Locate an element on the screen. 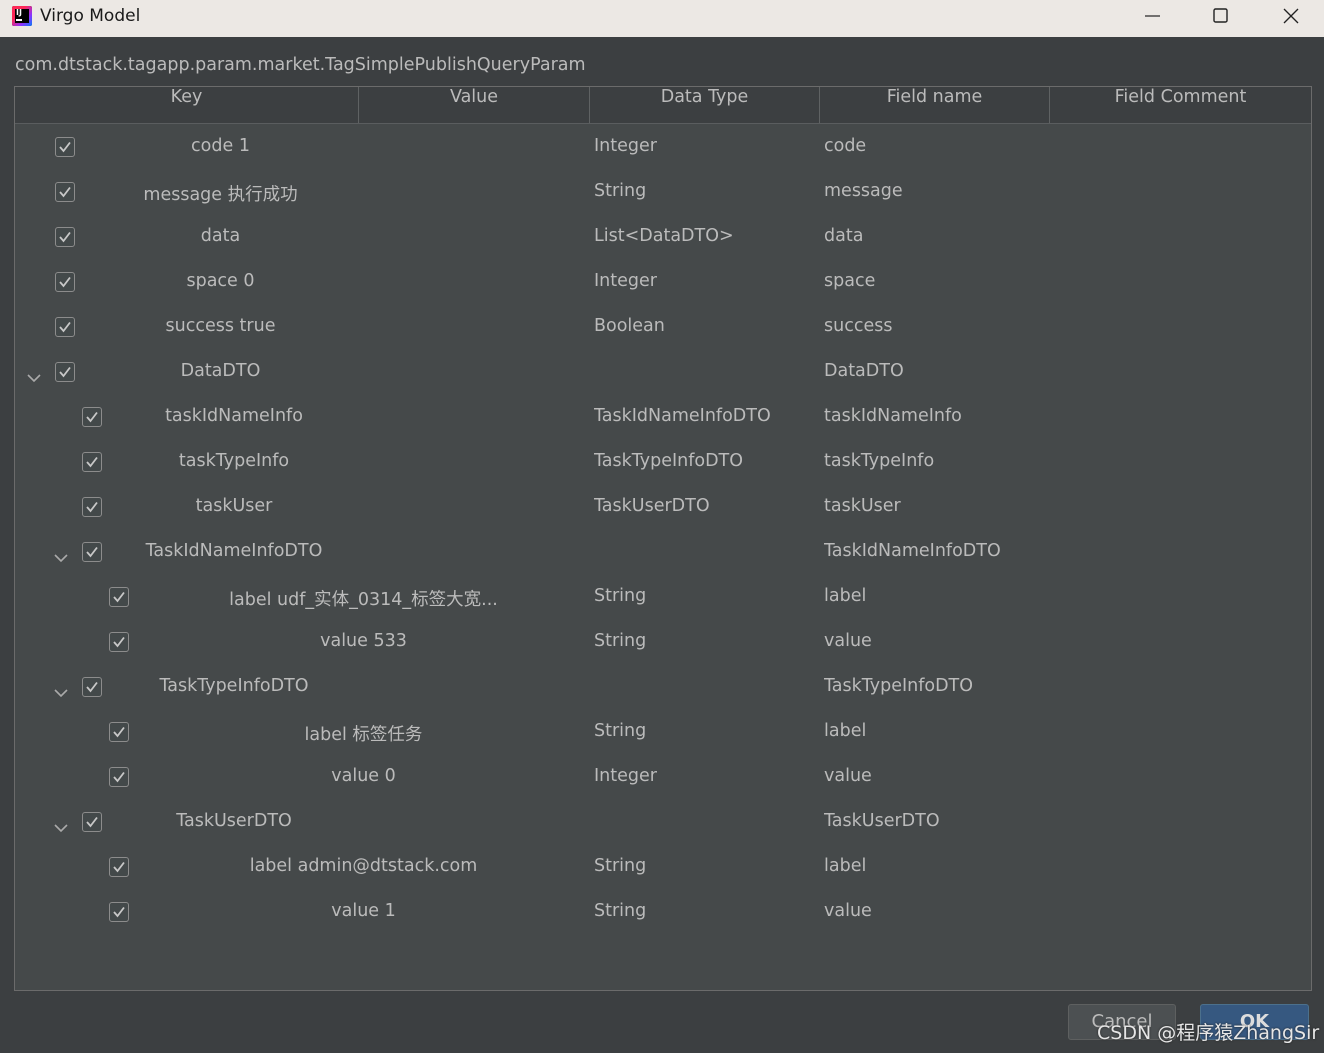  table-row: value 533 String value is located at coordinates (663, 641).